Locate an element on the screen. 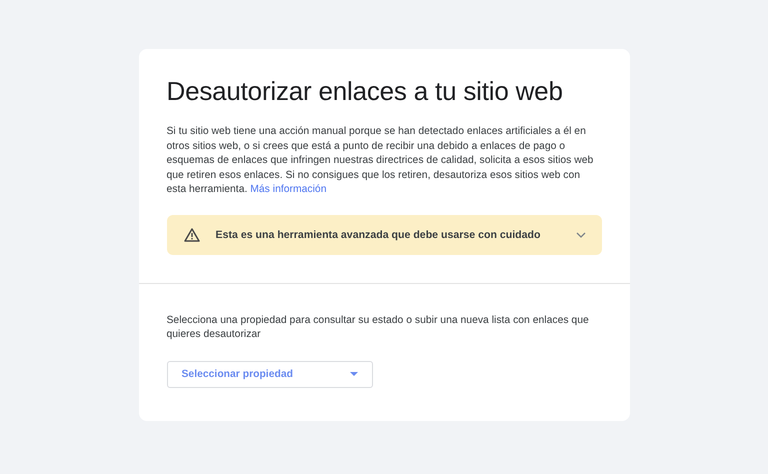  chevron-icon is located at coordinates (581, 235).